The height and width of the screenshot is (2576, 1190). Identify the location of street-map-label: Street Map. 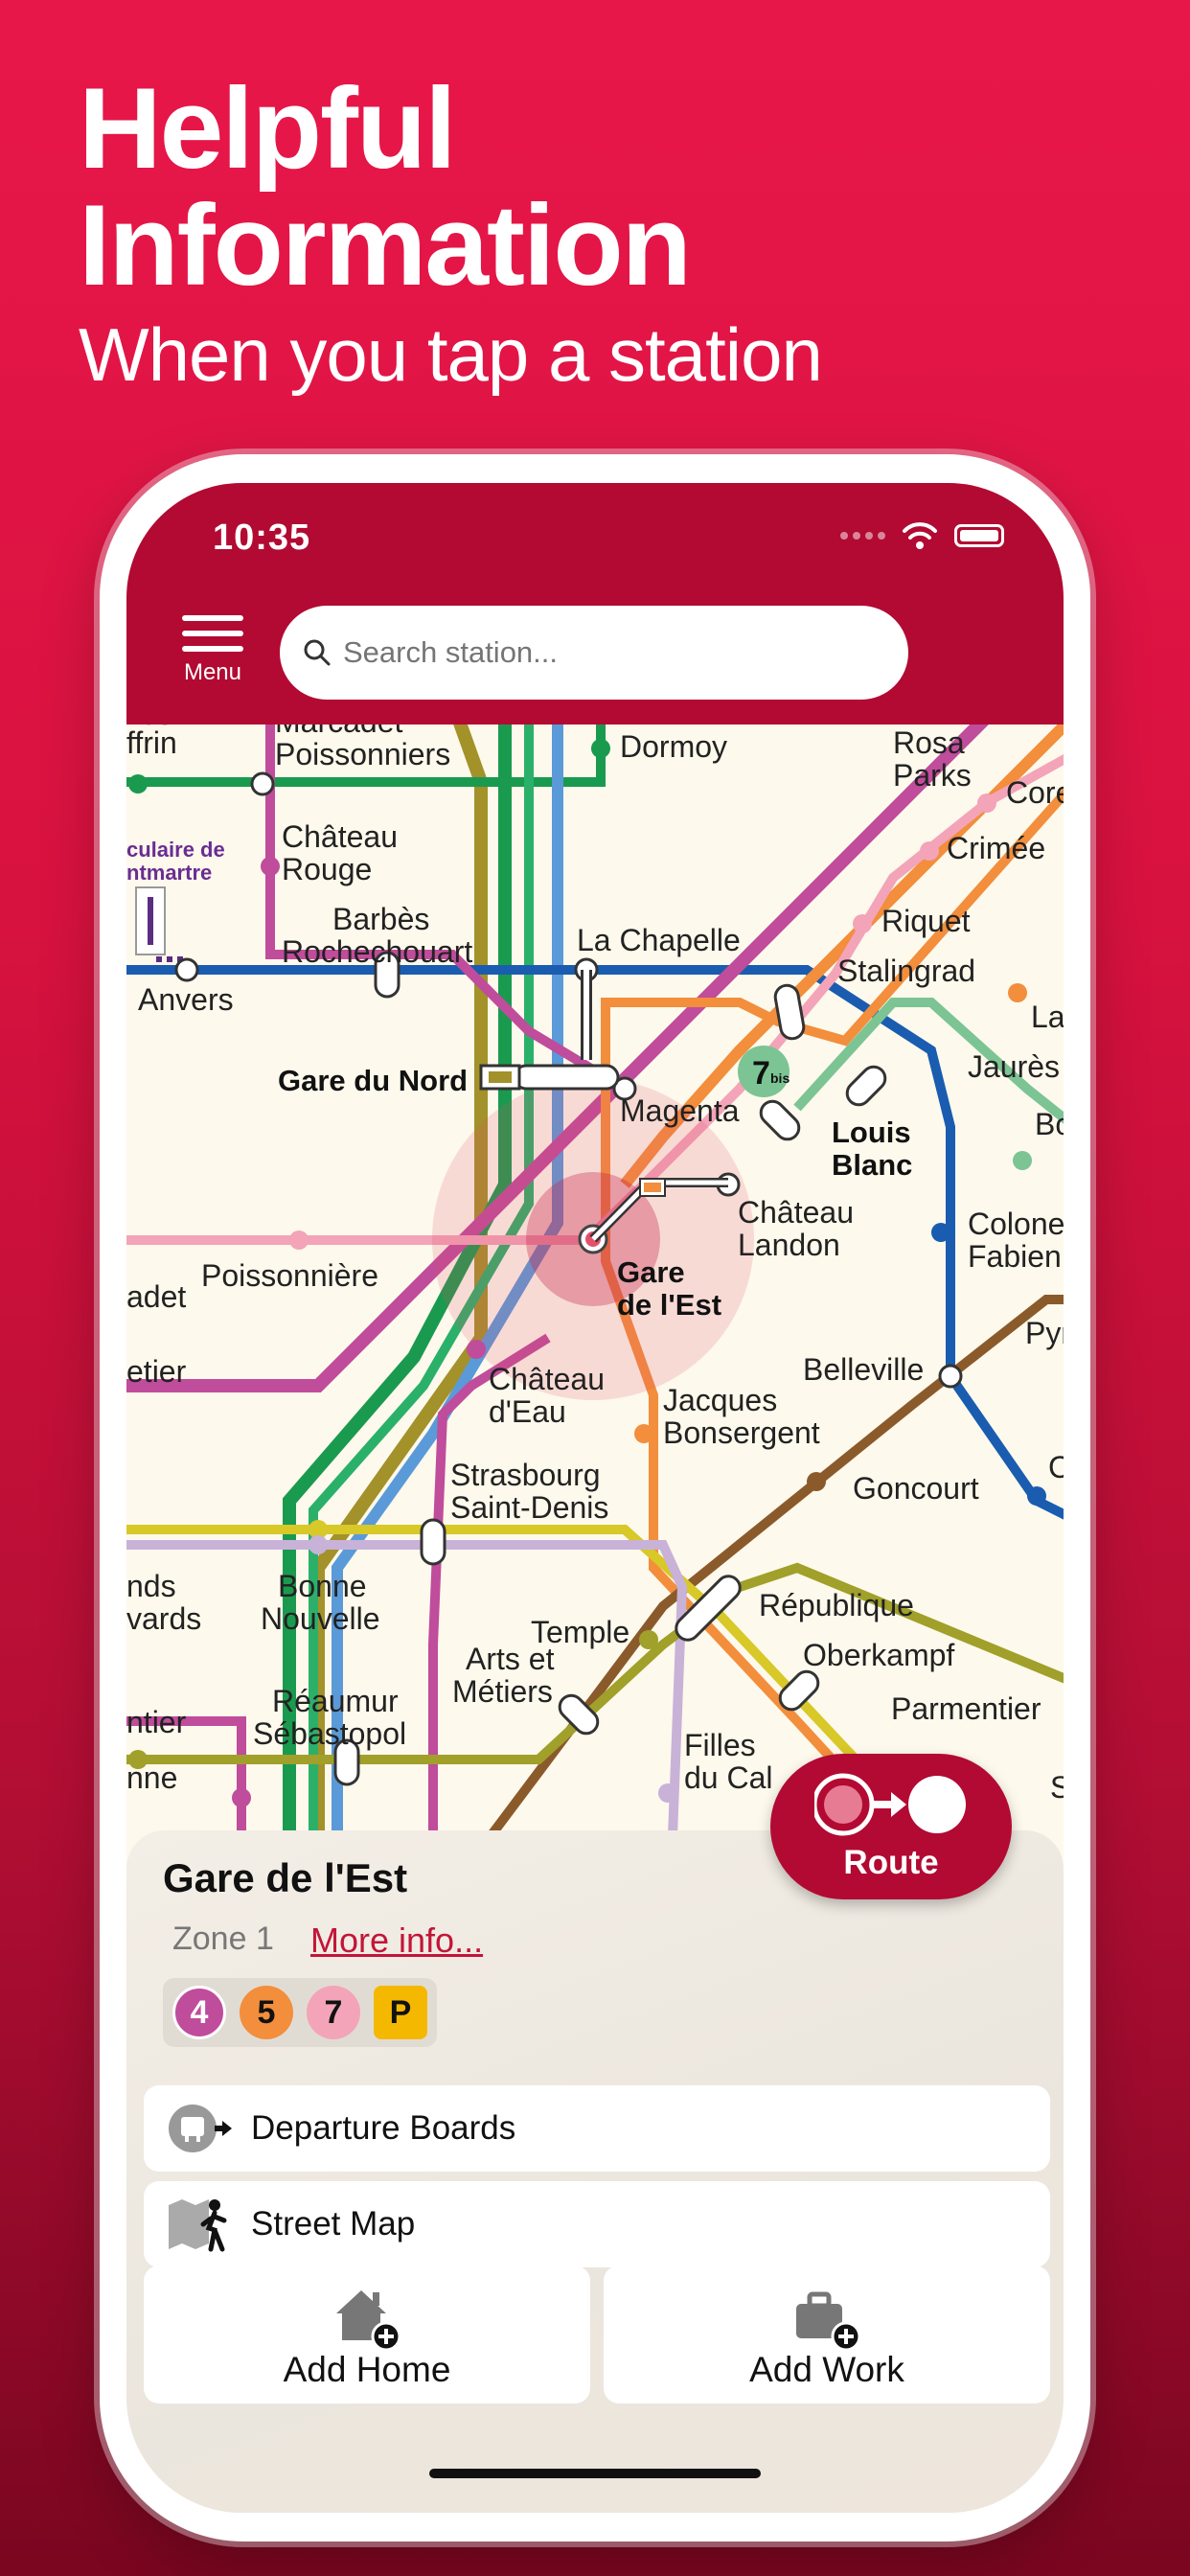
(334, 2223).